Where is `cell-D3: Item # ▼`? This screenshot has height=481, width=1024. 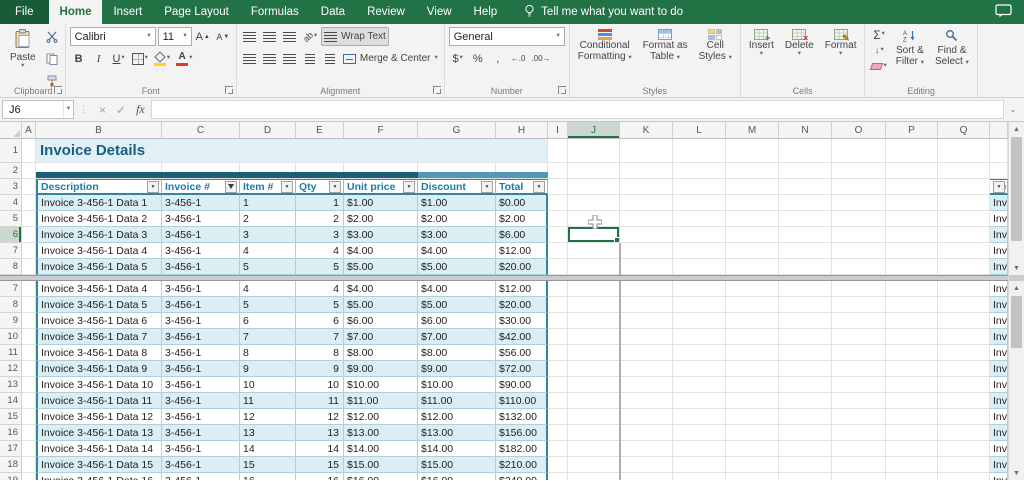 cell-D3: Item # ▼ is located at coordinates (268, 187).